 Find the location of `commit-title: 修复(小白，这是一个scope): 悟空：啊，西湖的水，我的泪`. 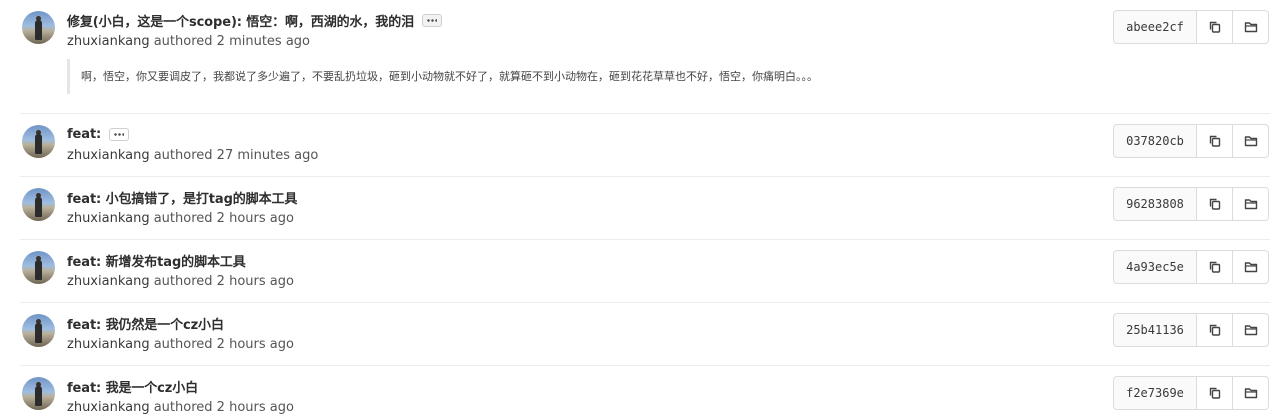

commit-title: 修复(小白，这是一个scope): 悟空：啊，西湖的水，我的泪 is located at coordinates (240, 20).